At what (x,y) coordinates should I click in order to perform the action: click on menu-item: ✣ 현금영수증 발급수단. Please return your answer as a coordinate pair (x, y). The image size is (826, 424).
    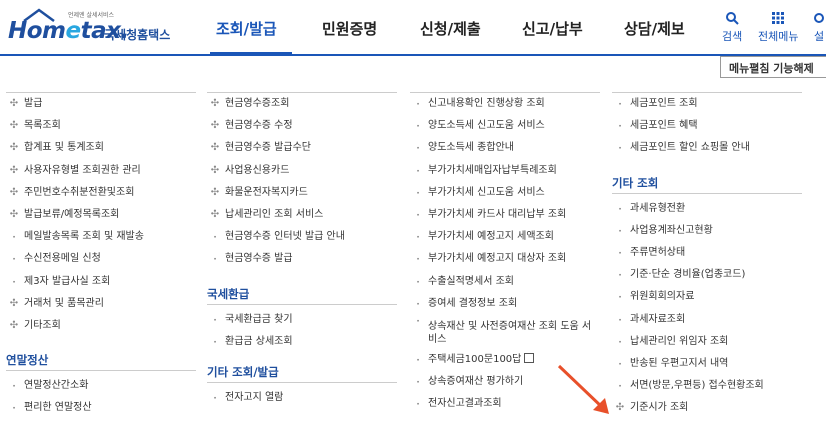
    Looking at the image, I should click on (302, 148).